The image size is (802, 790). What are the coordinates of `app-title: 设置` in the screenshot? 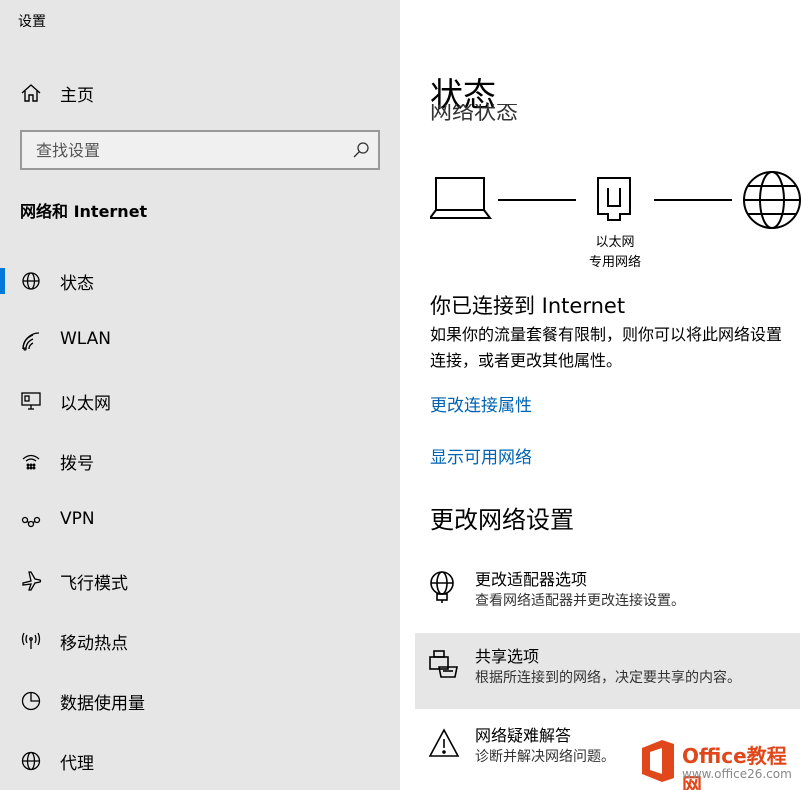 It's located at (32, 22).